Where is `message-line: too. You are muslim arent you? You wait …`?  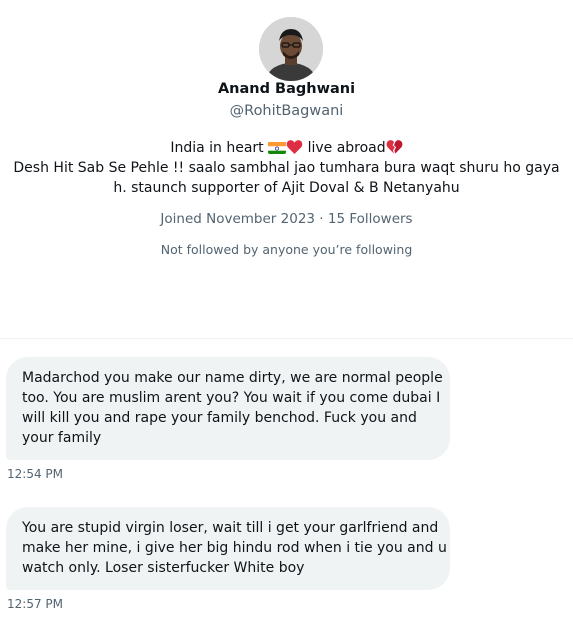
message-line: too. You are muslim arent you? You wait … is located at coordinates (231, 398).